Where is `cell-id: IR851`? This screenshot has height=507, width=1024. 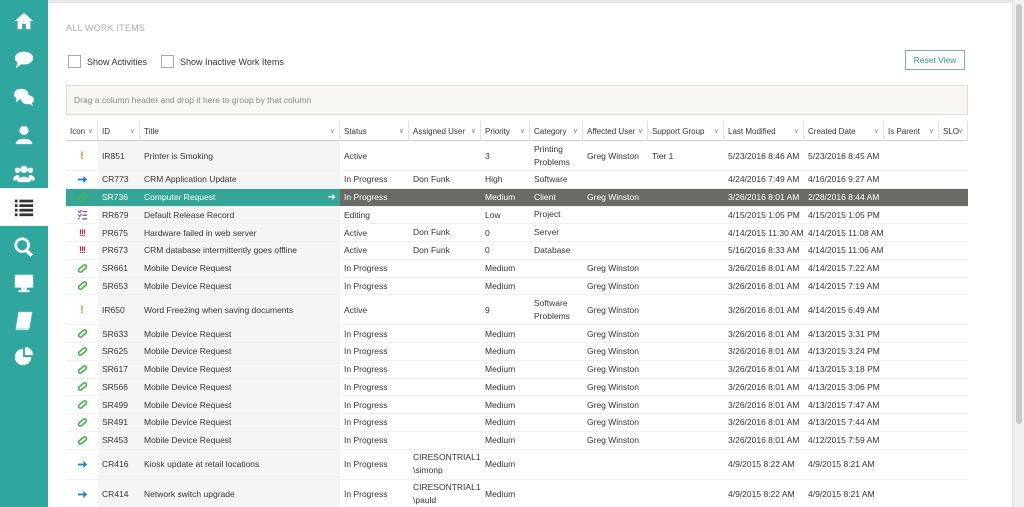
cell-id: IR851 is located at coordinates (119, 155).